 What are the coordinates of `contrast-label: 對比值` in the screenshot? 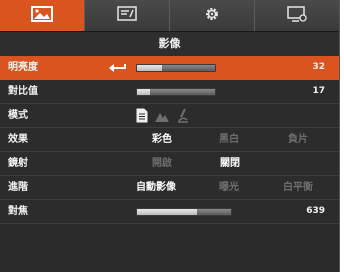 It's located at (23, 91).